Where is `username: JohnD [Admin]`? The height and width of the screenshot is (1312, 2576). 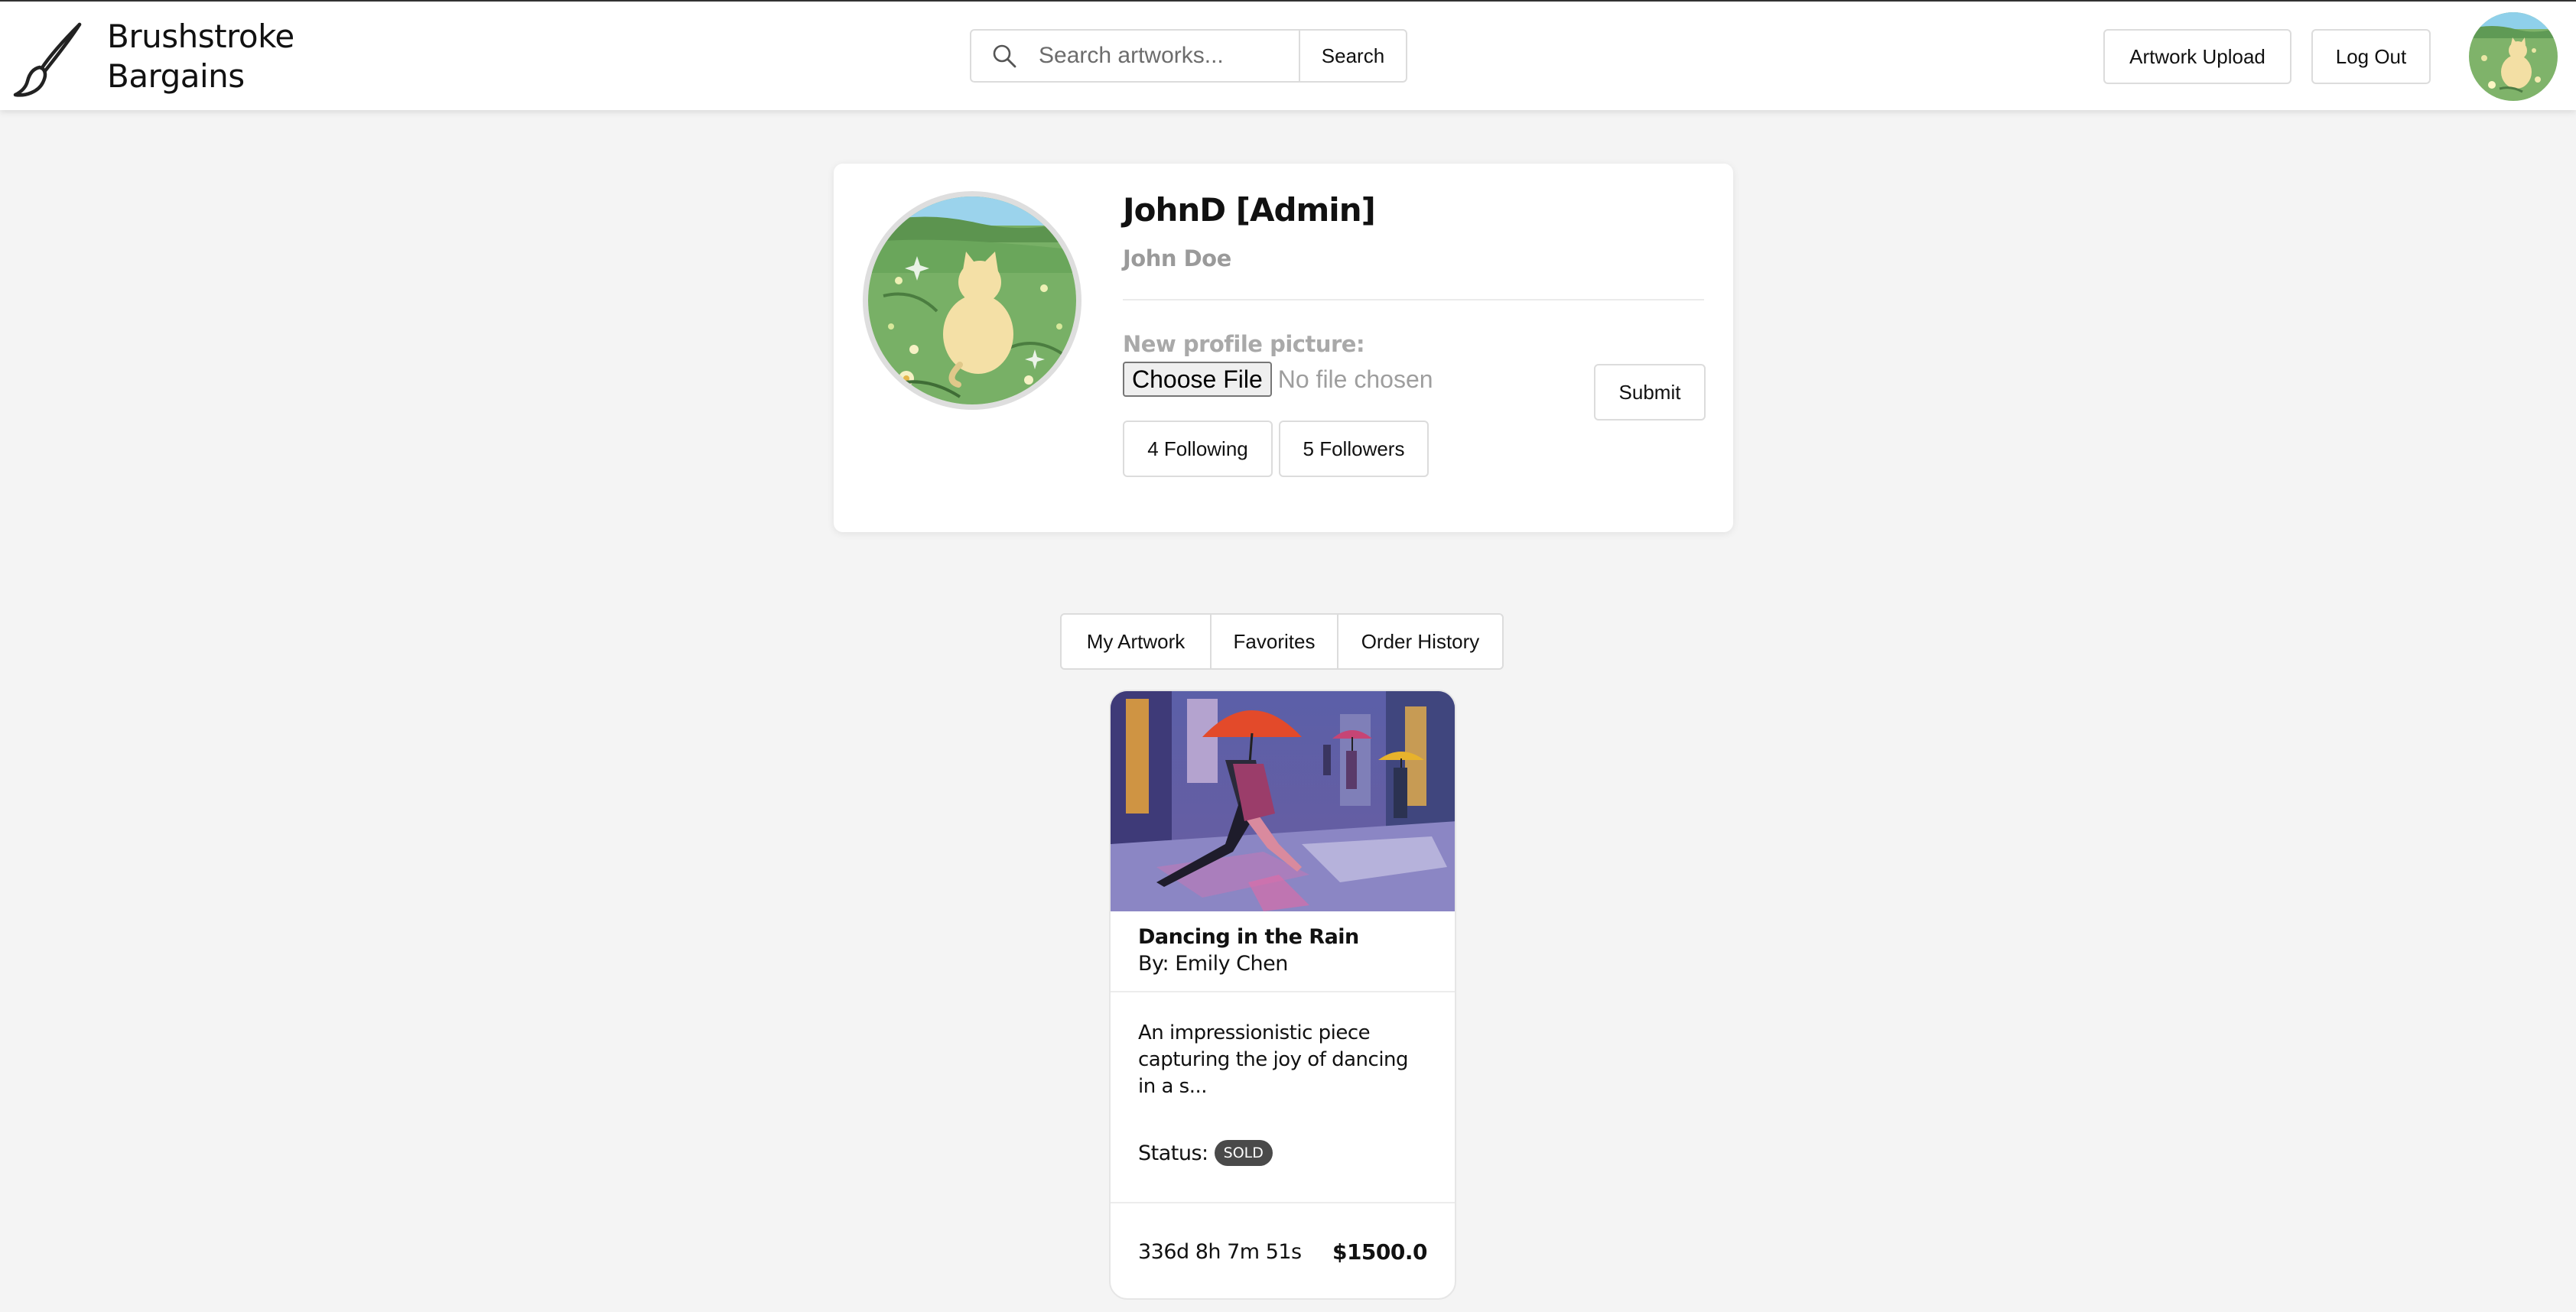
username: JohnD [Admin] is located at coordinates (1249, 210).